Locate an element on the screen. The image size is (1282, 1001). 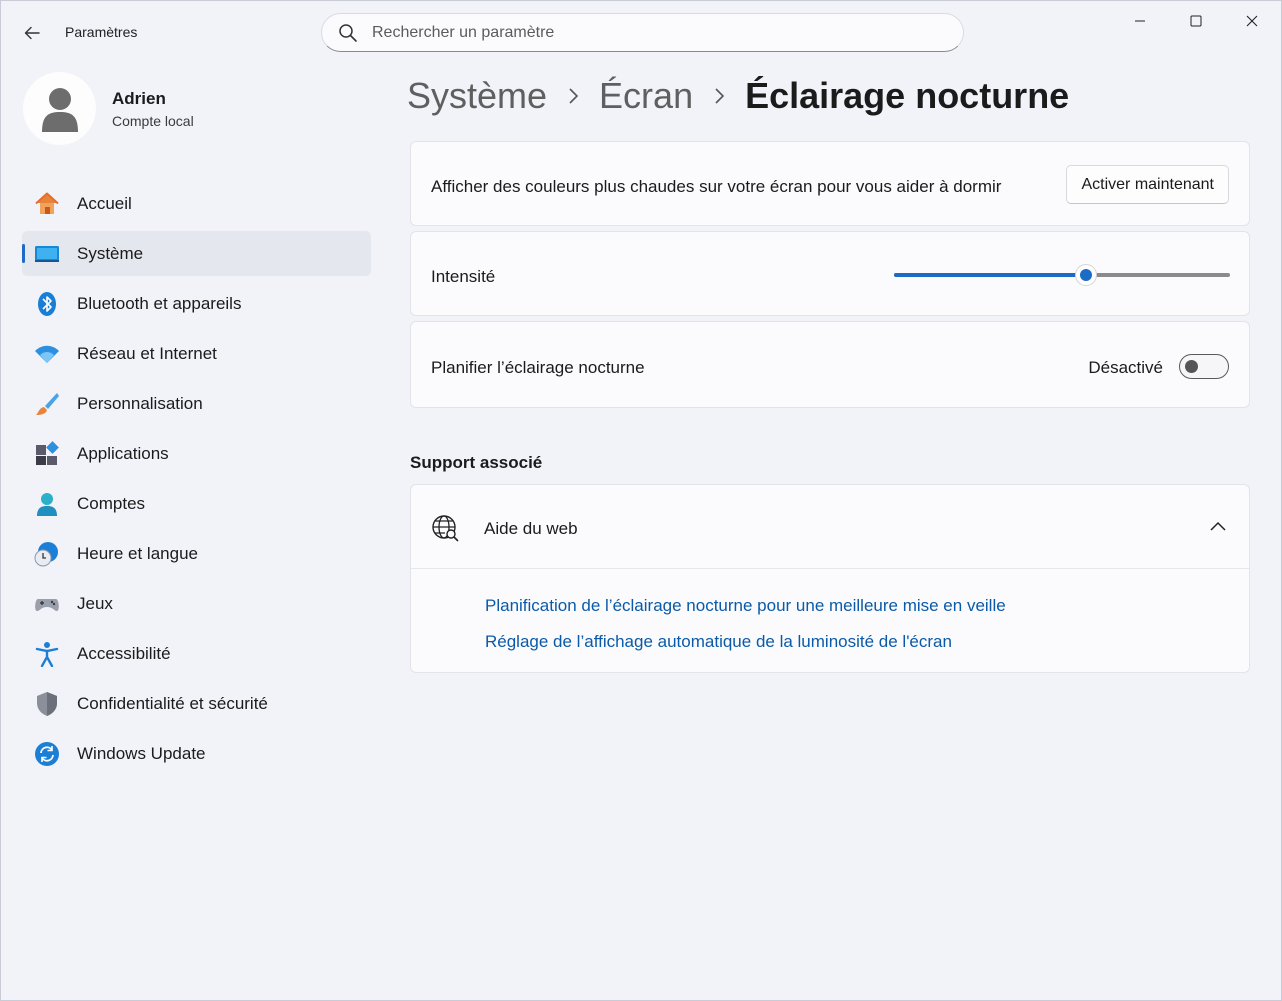
sidebar-item-label: Heure et langue is located at coordinates (137, 553).